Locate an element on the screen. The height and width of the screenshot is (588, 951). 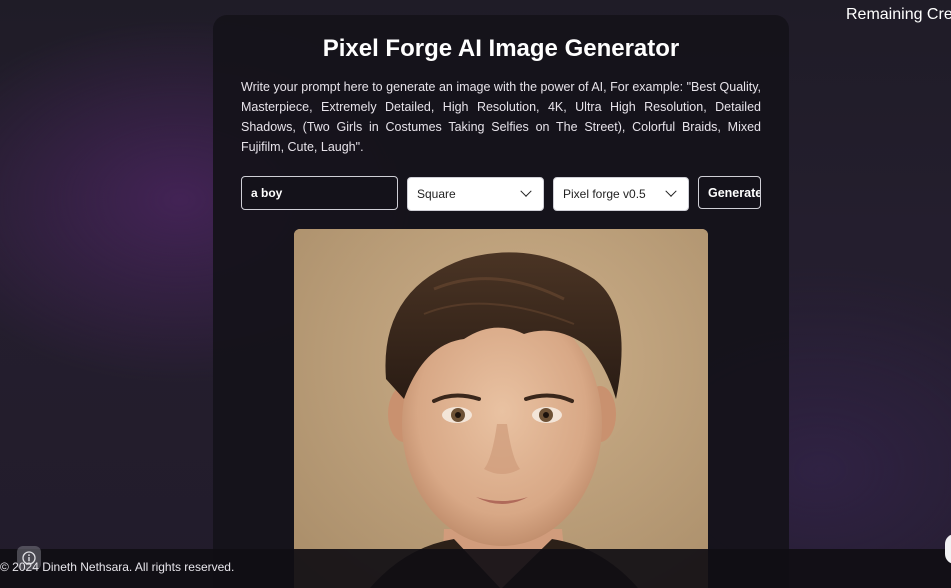
size-select: Square is located at coordinates (475, 194).